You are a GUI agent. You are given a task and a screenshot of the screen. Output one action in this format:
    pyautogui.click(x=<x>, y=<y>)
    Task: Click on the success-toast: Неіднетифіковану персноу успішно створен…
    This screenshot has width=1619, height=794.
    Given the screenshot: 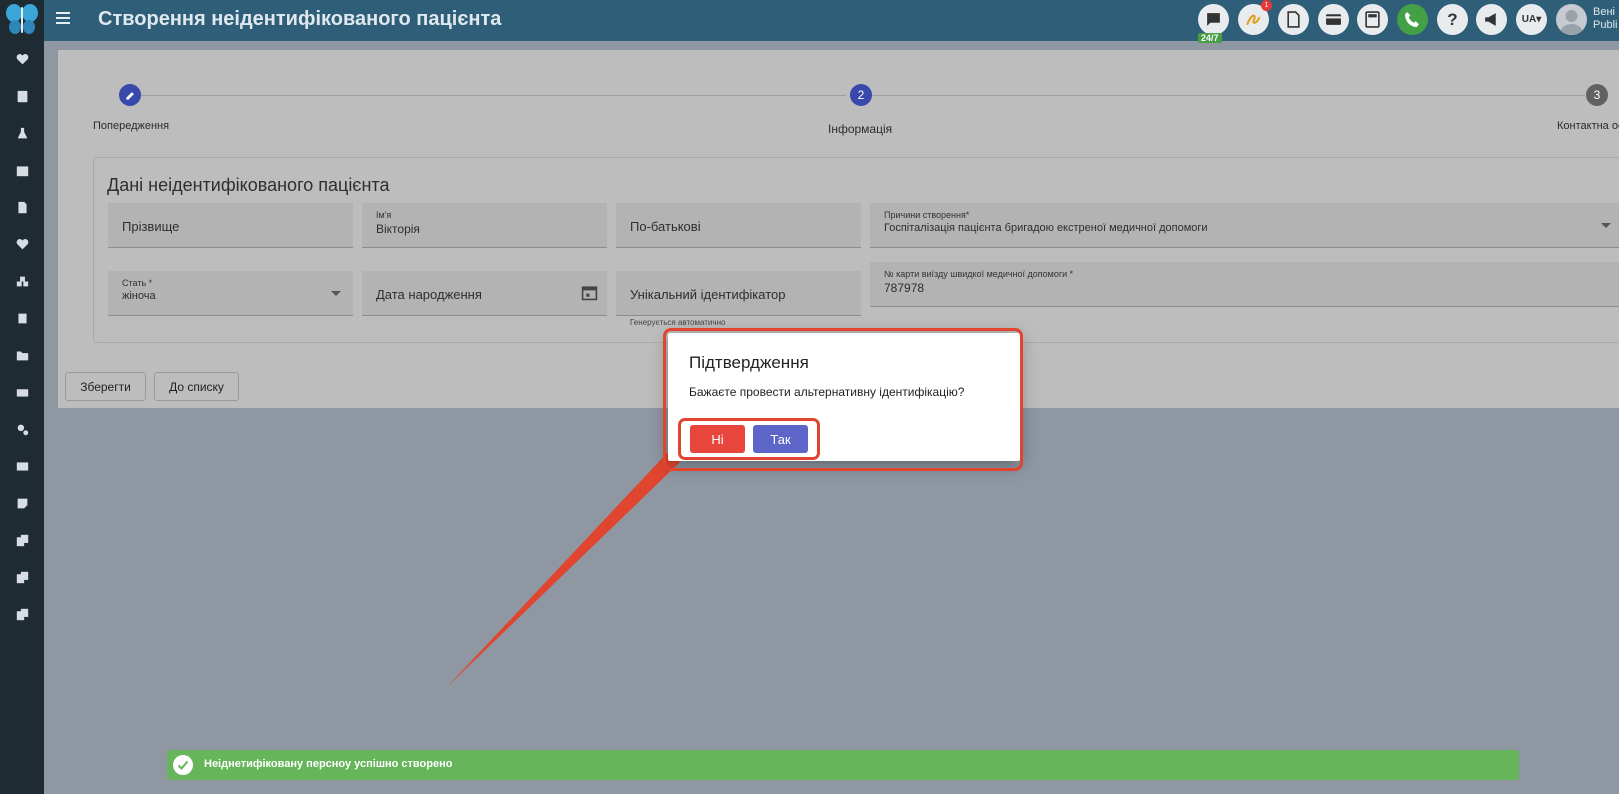 What is the action you would take?
    pyautogui.click(x=843, y=765)
    